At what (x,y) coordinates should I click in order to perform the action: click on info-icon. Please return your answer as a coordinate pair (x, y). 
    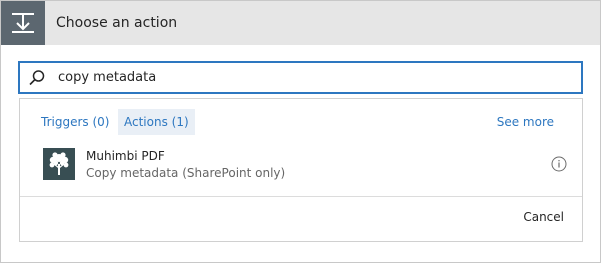
    Looking at the image, I should click on (559, 164).